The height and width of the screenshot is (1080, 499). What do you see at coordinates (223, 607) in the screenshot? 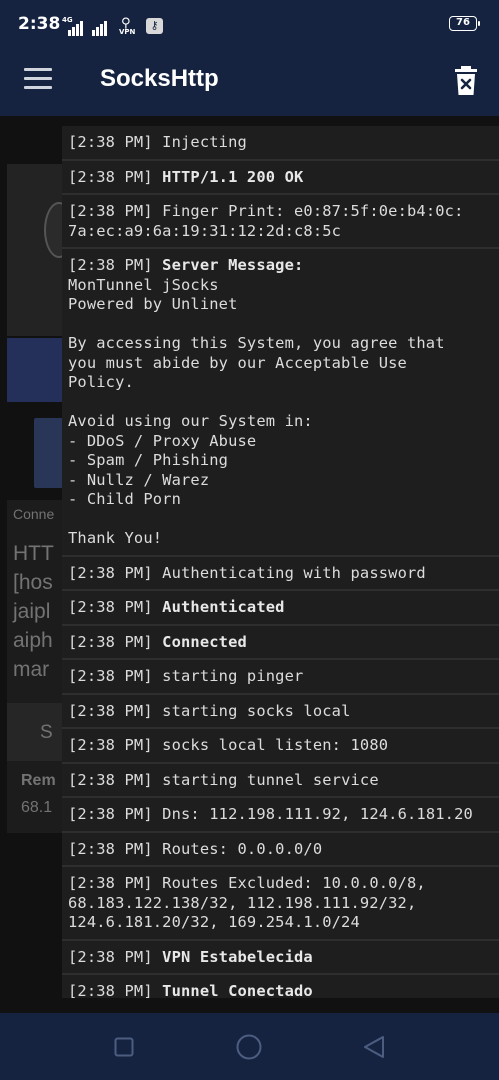
I see `log-message: Authenticated` at bounding box center [223, 607].